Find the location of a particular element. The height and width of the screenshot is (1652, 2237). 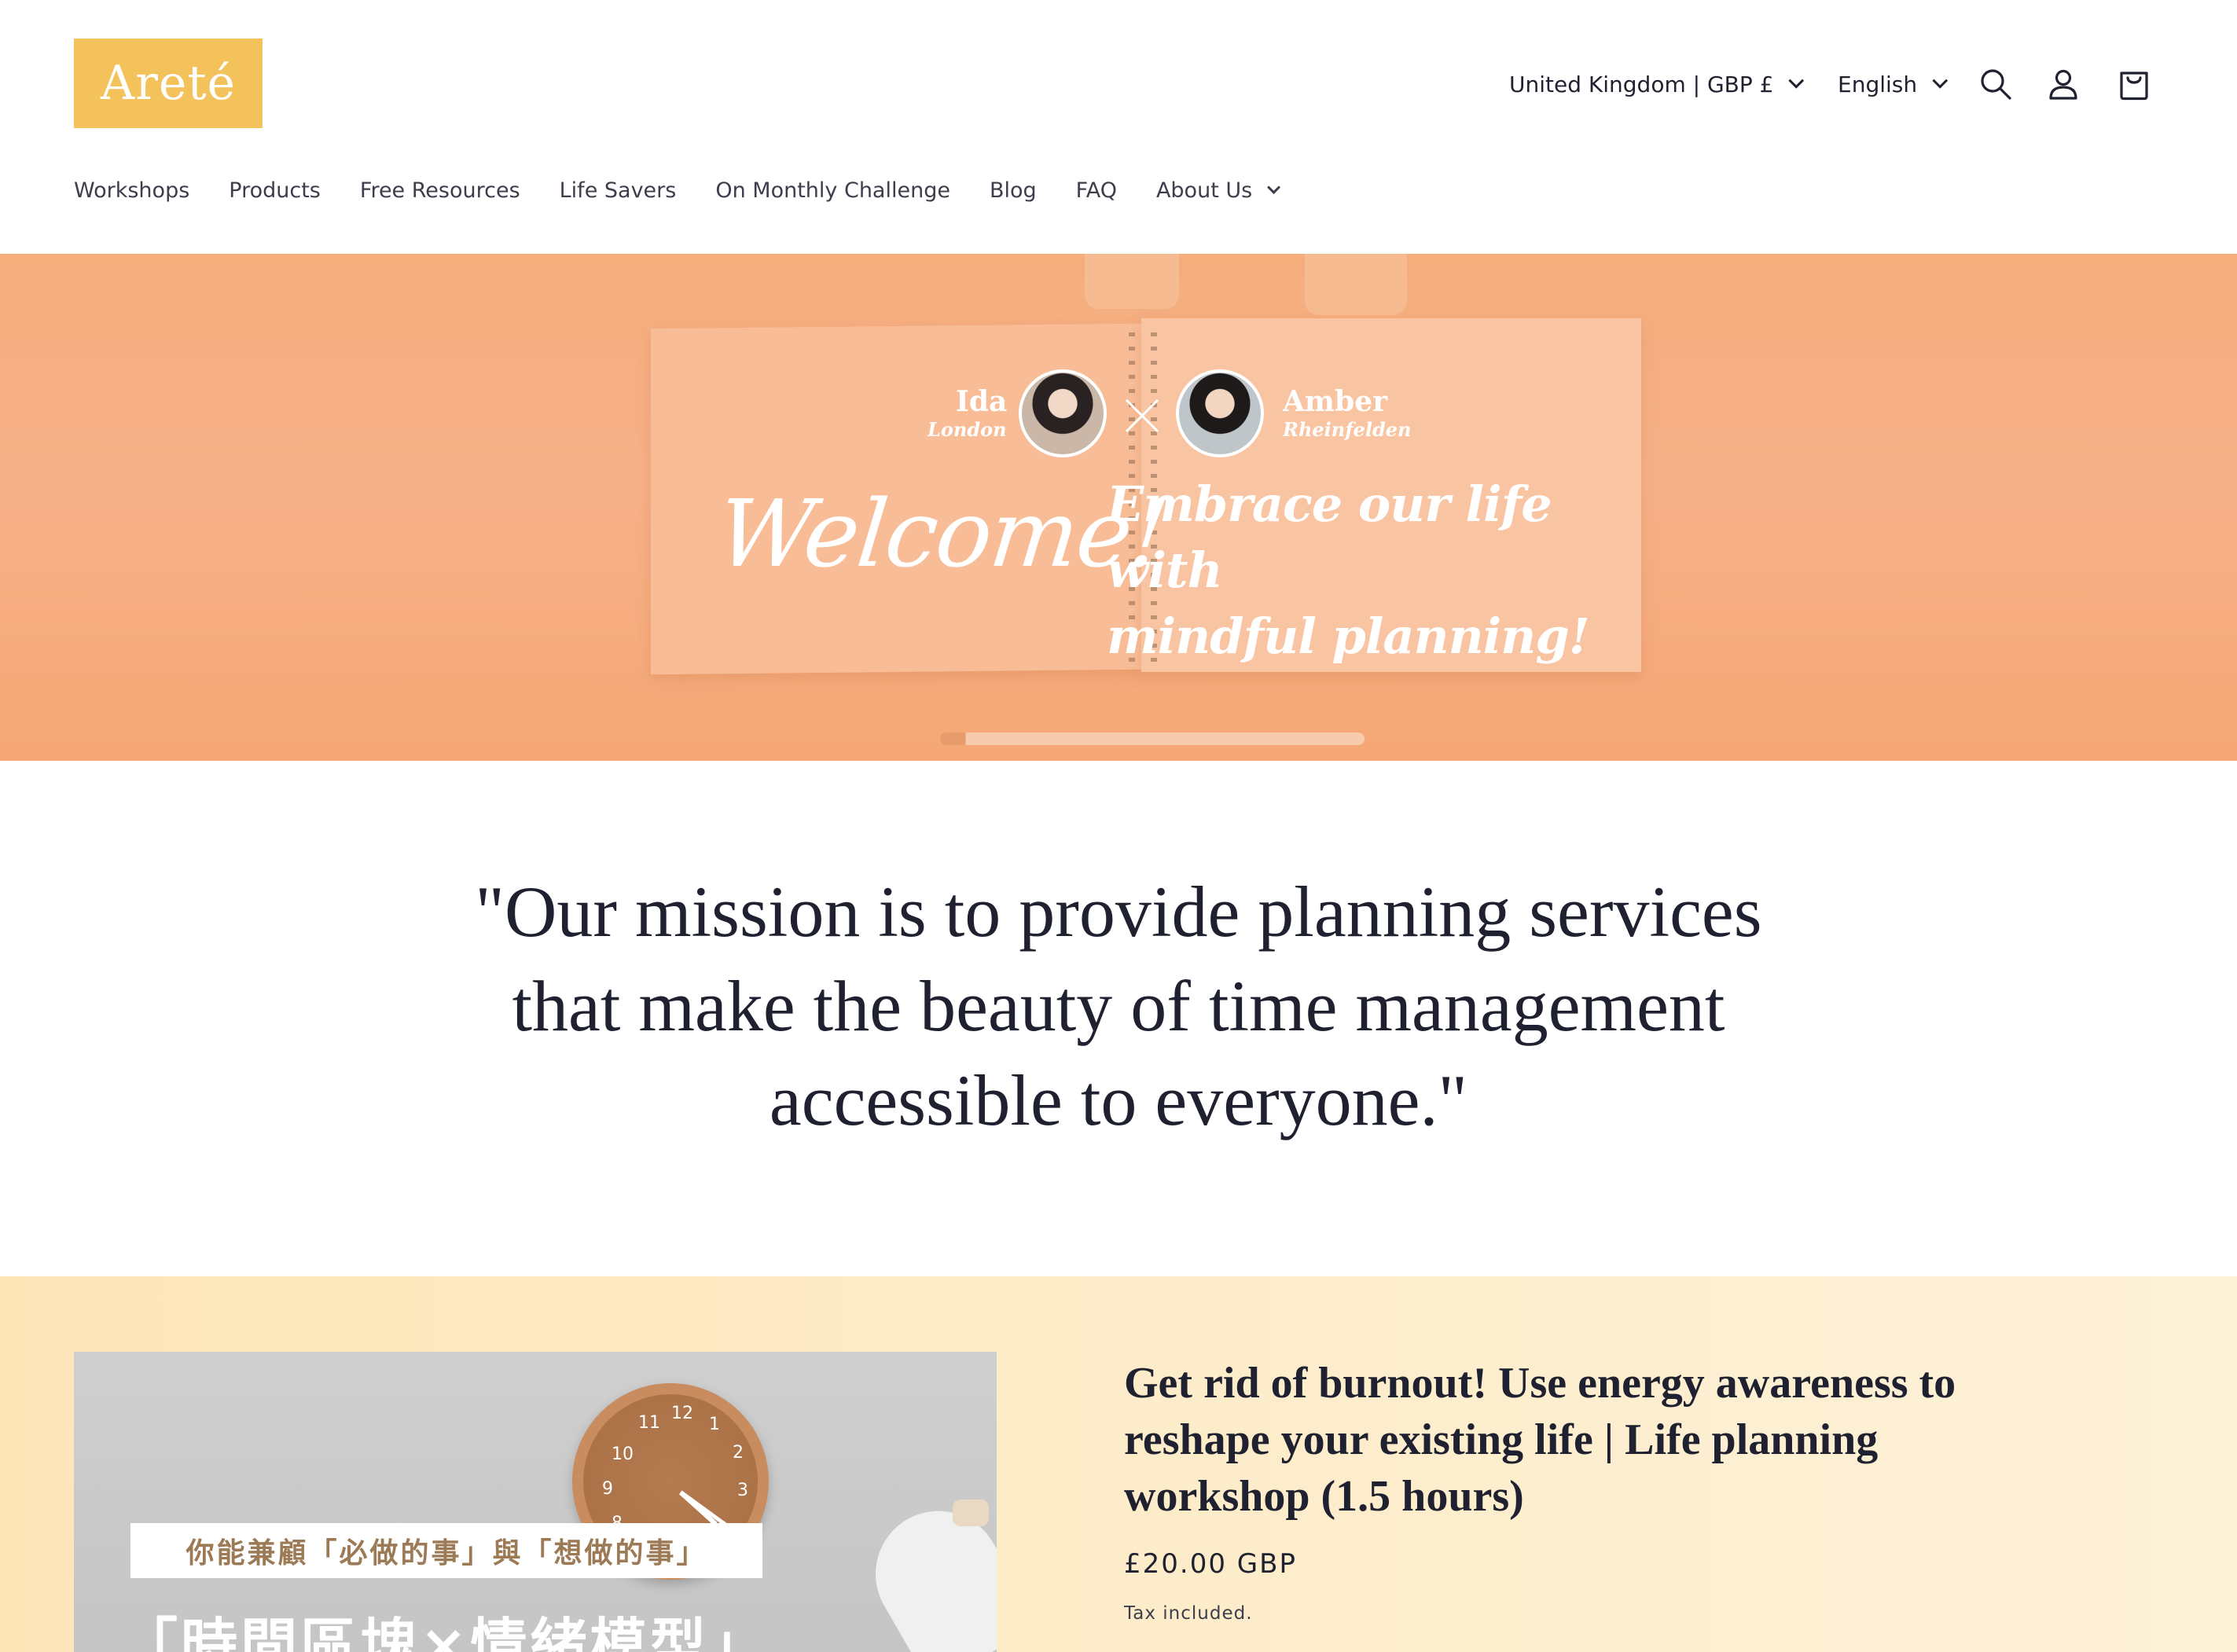

avatar-amber is located at coordinates (1220, 413).